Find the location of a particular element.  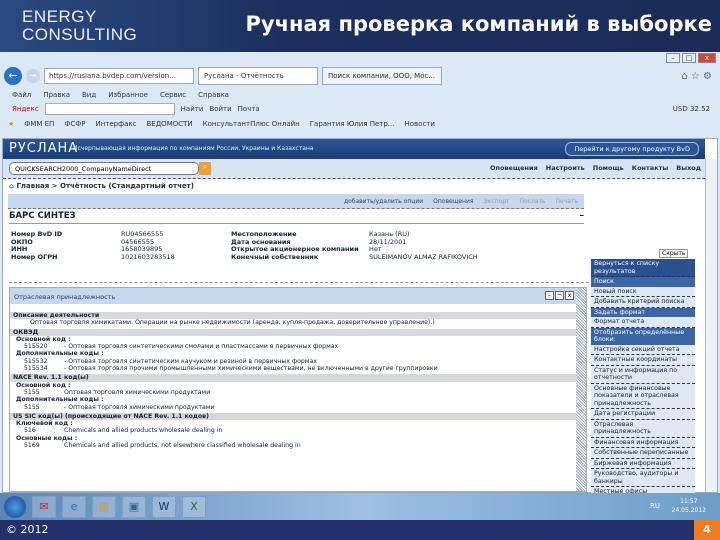

logout-link: Выход is located at coordinates (688, 168).